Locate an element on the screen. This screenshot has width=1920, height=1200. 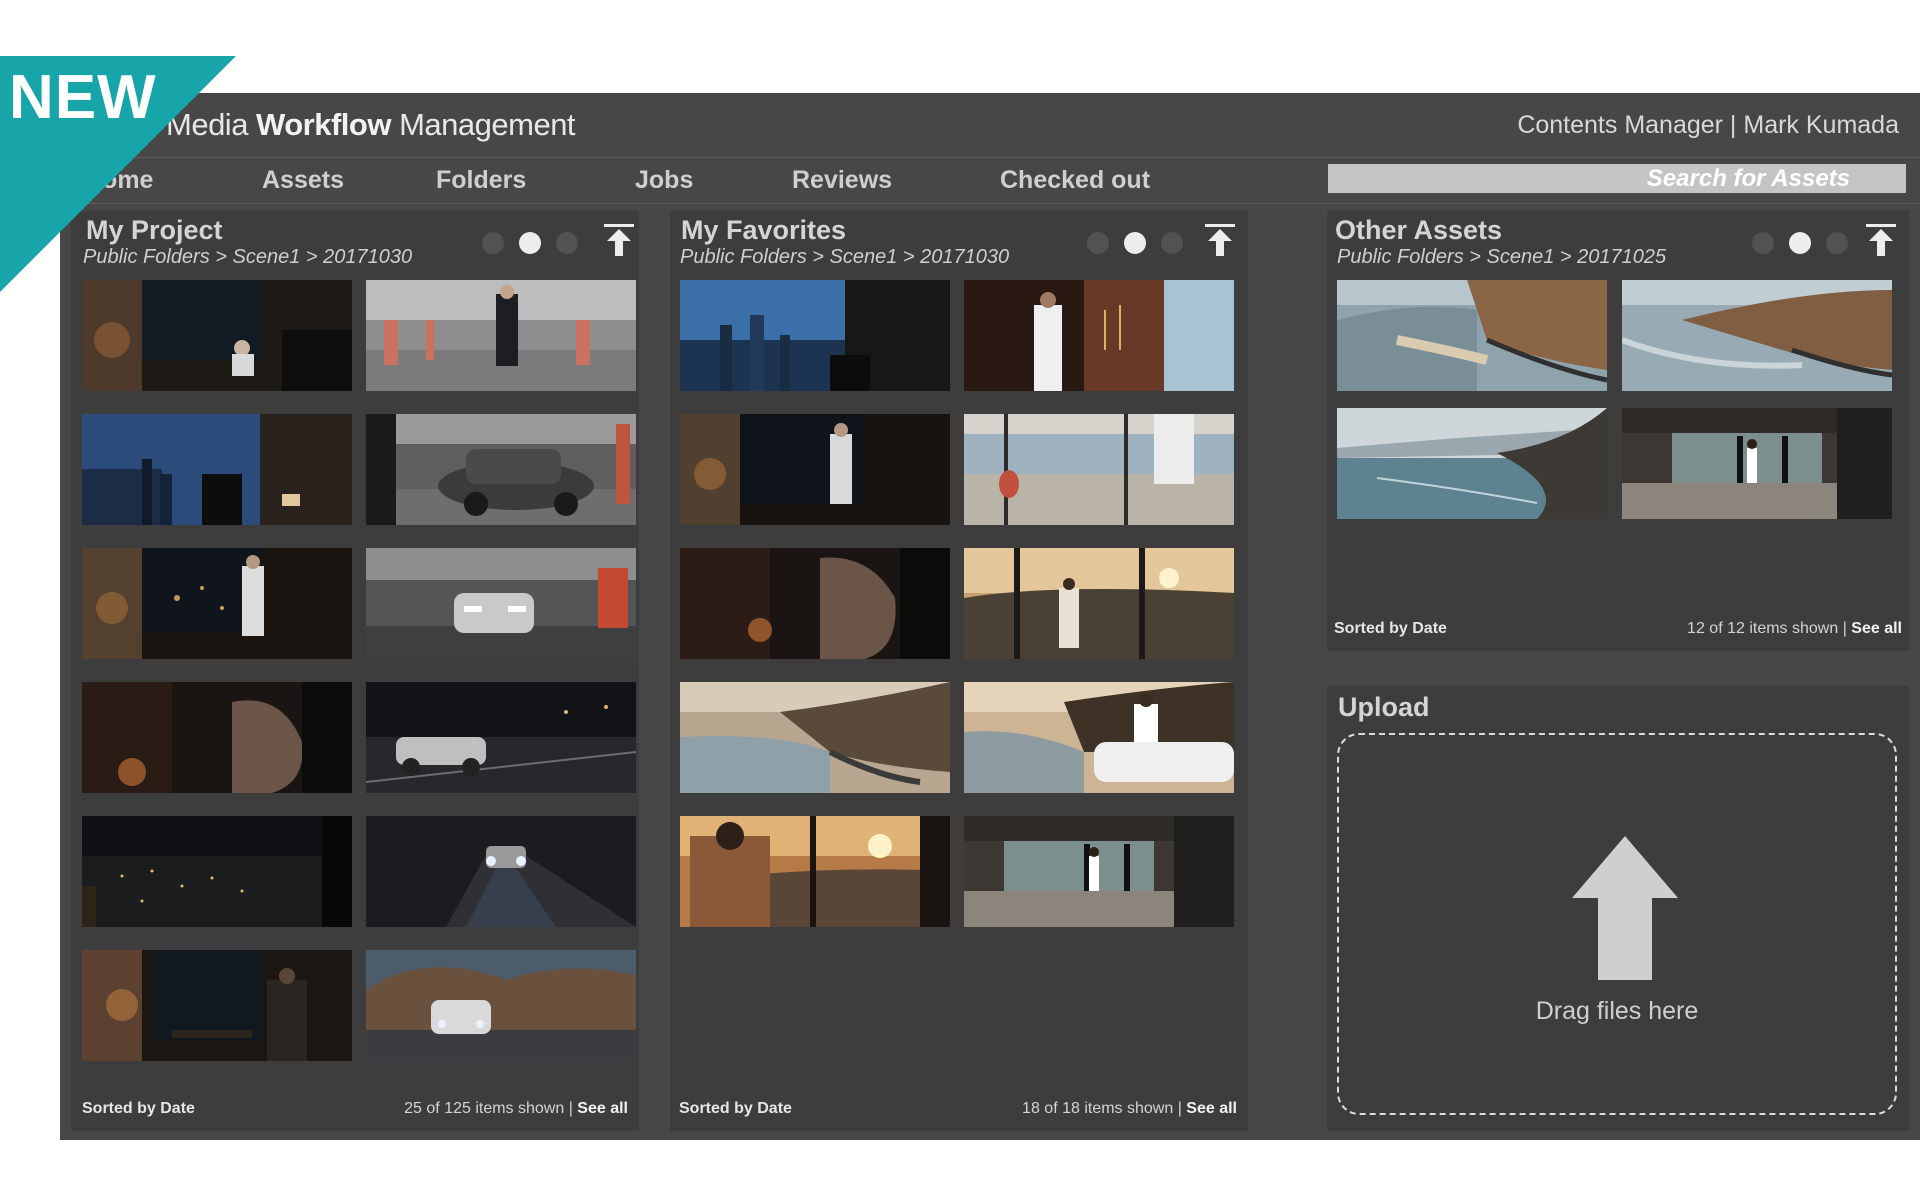
panel-upload: Upload Drag files here is located at coordinates (1618, 908).